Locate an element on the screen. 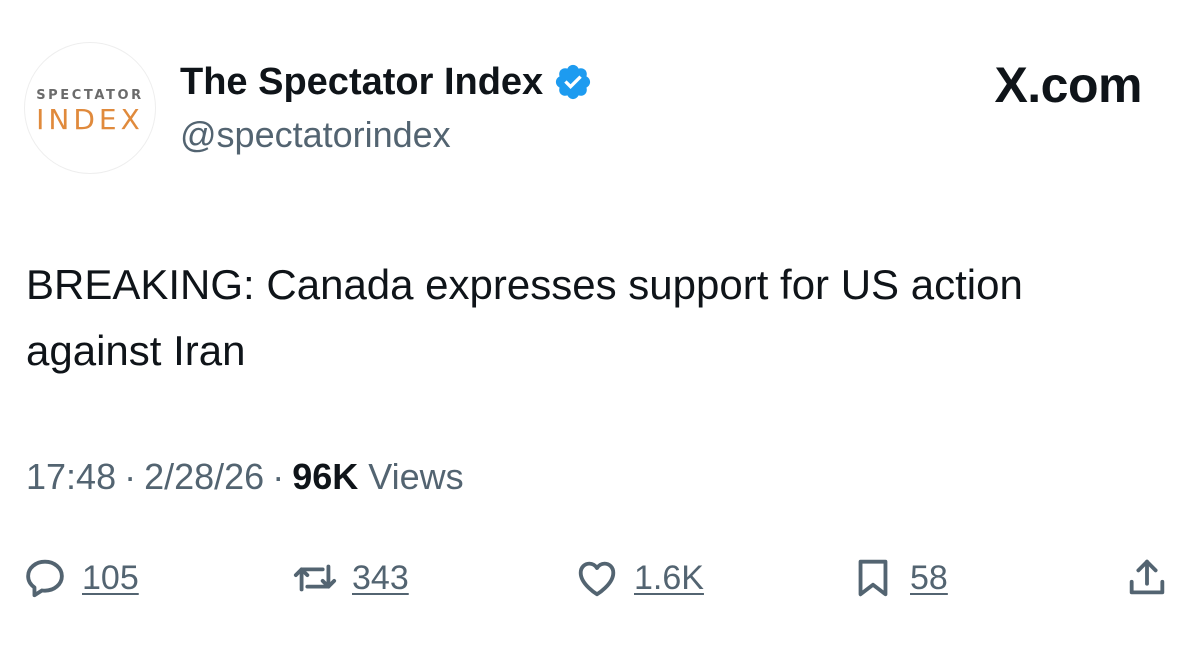 This screenshot has width=1200, height=647. share-button is located at coordinates (1147, 578).